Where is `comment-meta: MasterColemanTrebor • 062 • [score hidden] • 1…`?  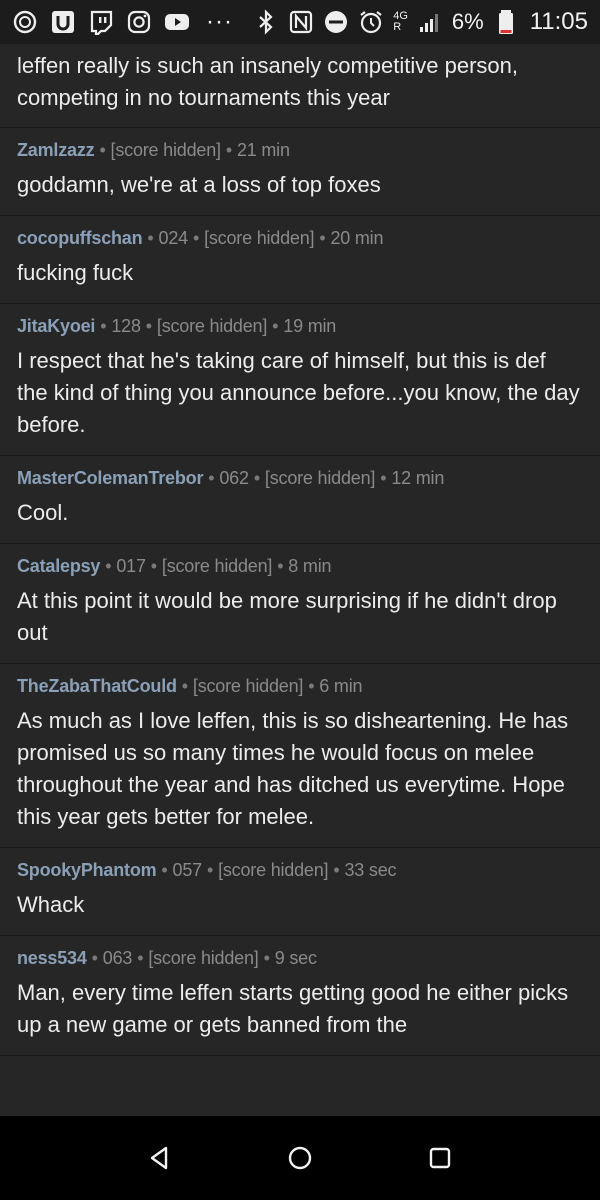
comment-meta: MasterColemanTrebor • 062 • [score hidden] • 1… is located at coordinates (299, 478).